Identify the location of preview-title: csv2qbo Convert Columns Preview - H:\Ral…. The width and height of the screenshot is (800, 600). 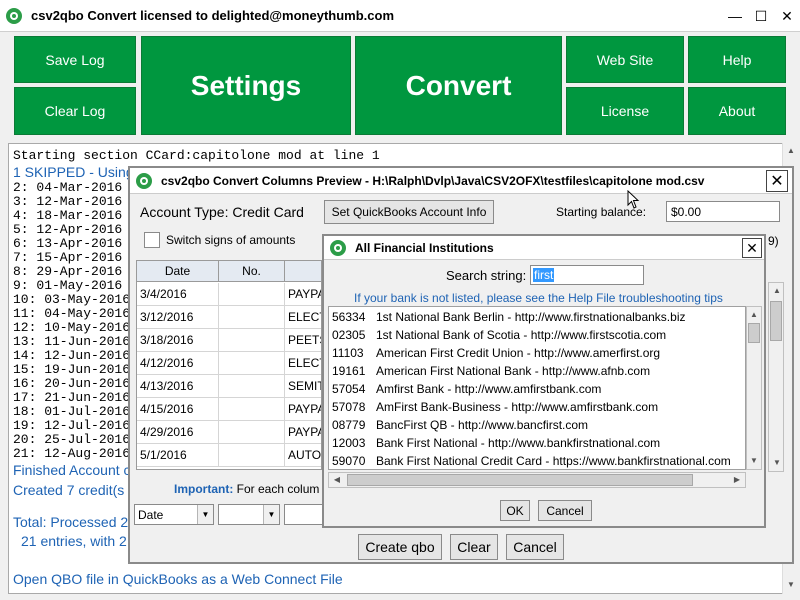
(433, 180).